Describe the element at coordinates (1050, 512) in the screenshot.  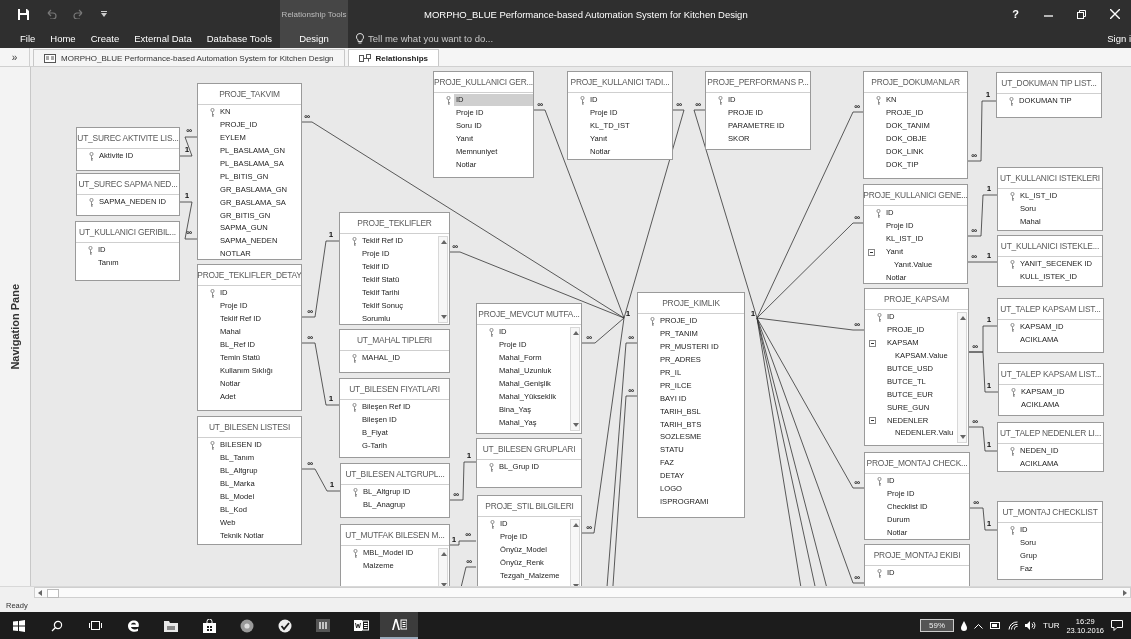
I see `table-title: UT_MONTAJ CHECKLIST` at that location.